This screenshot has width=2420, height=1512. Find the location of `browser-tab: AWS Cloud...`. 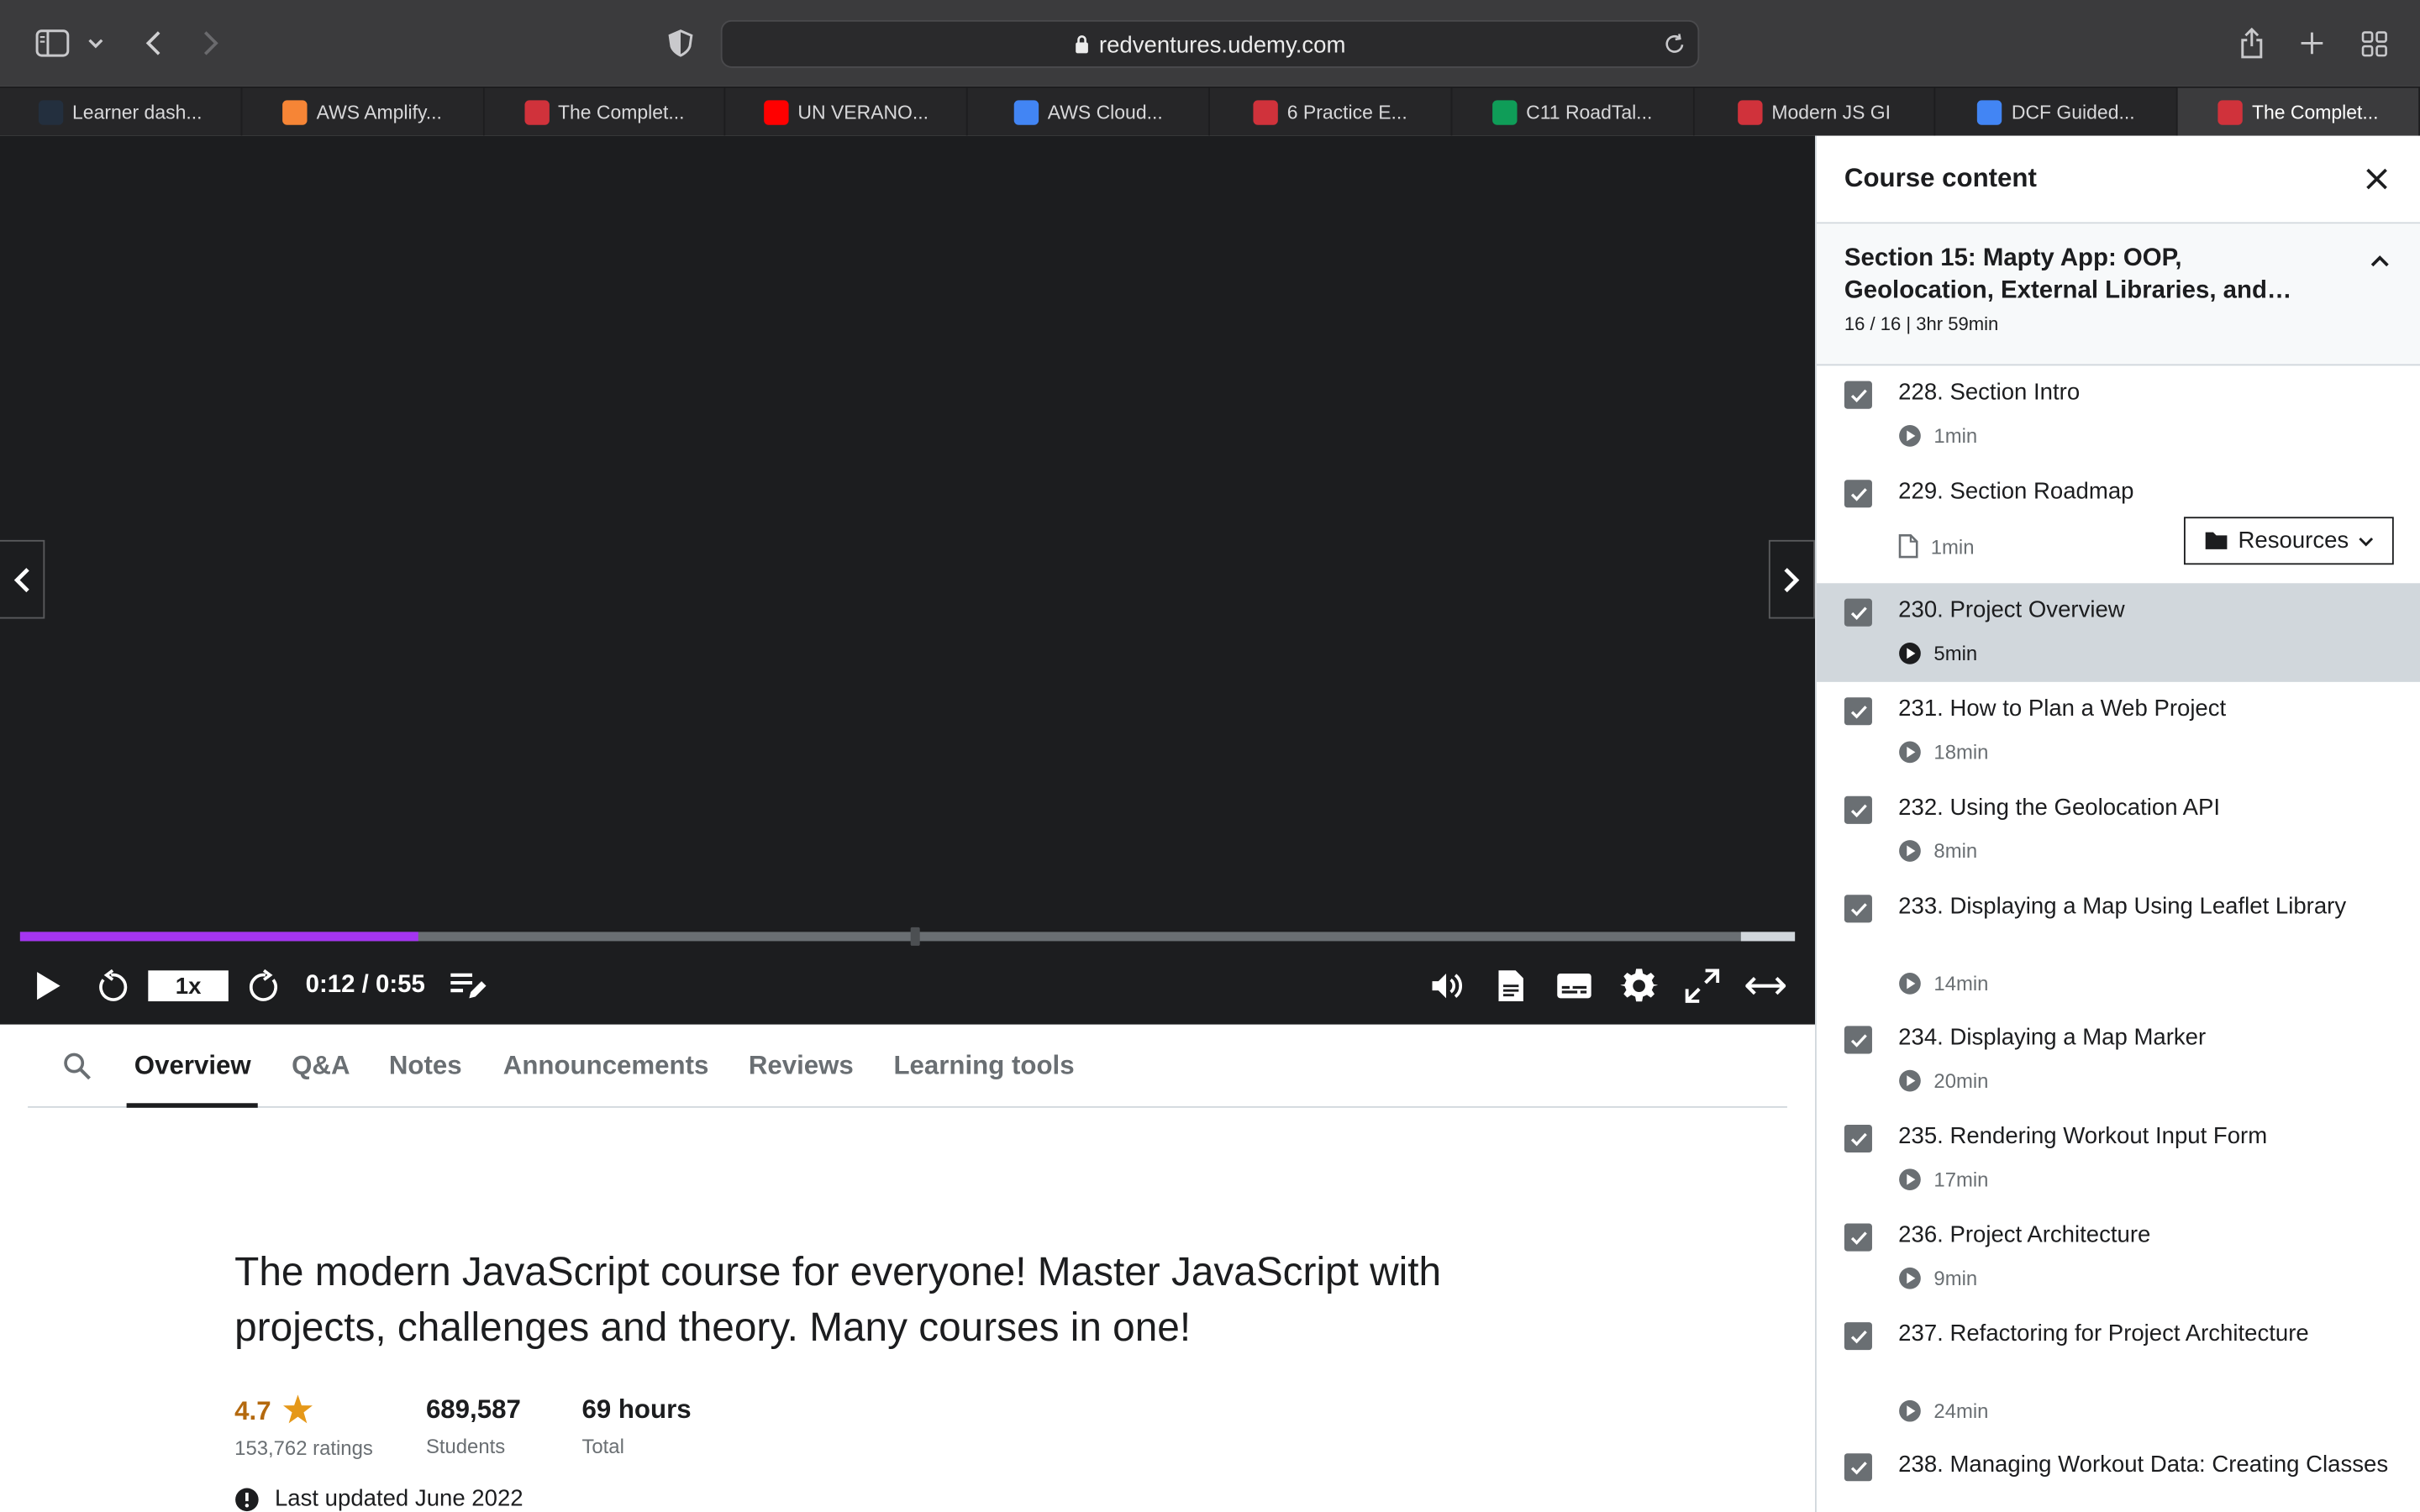

browser-tab: AWS Cloud... is located at coordinates (1089, 111).